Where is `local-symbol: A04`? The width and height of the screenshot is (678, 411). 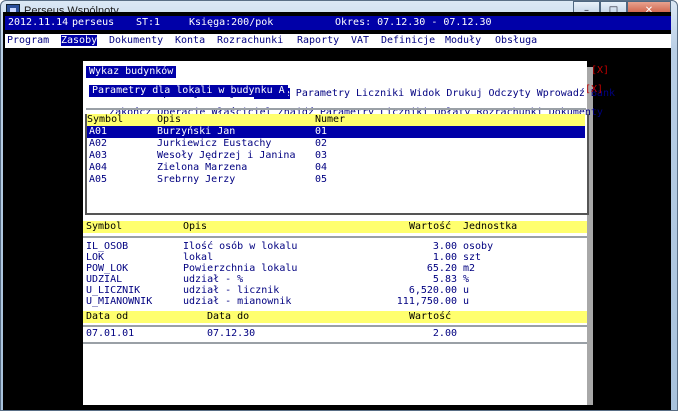
local-symbol: A04 is located at coordinates (98, 167).